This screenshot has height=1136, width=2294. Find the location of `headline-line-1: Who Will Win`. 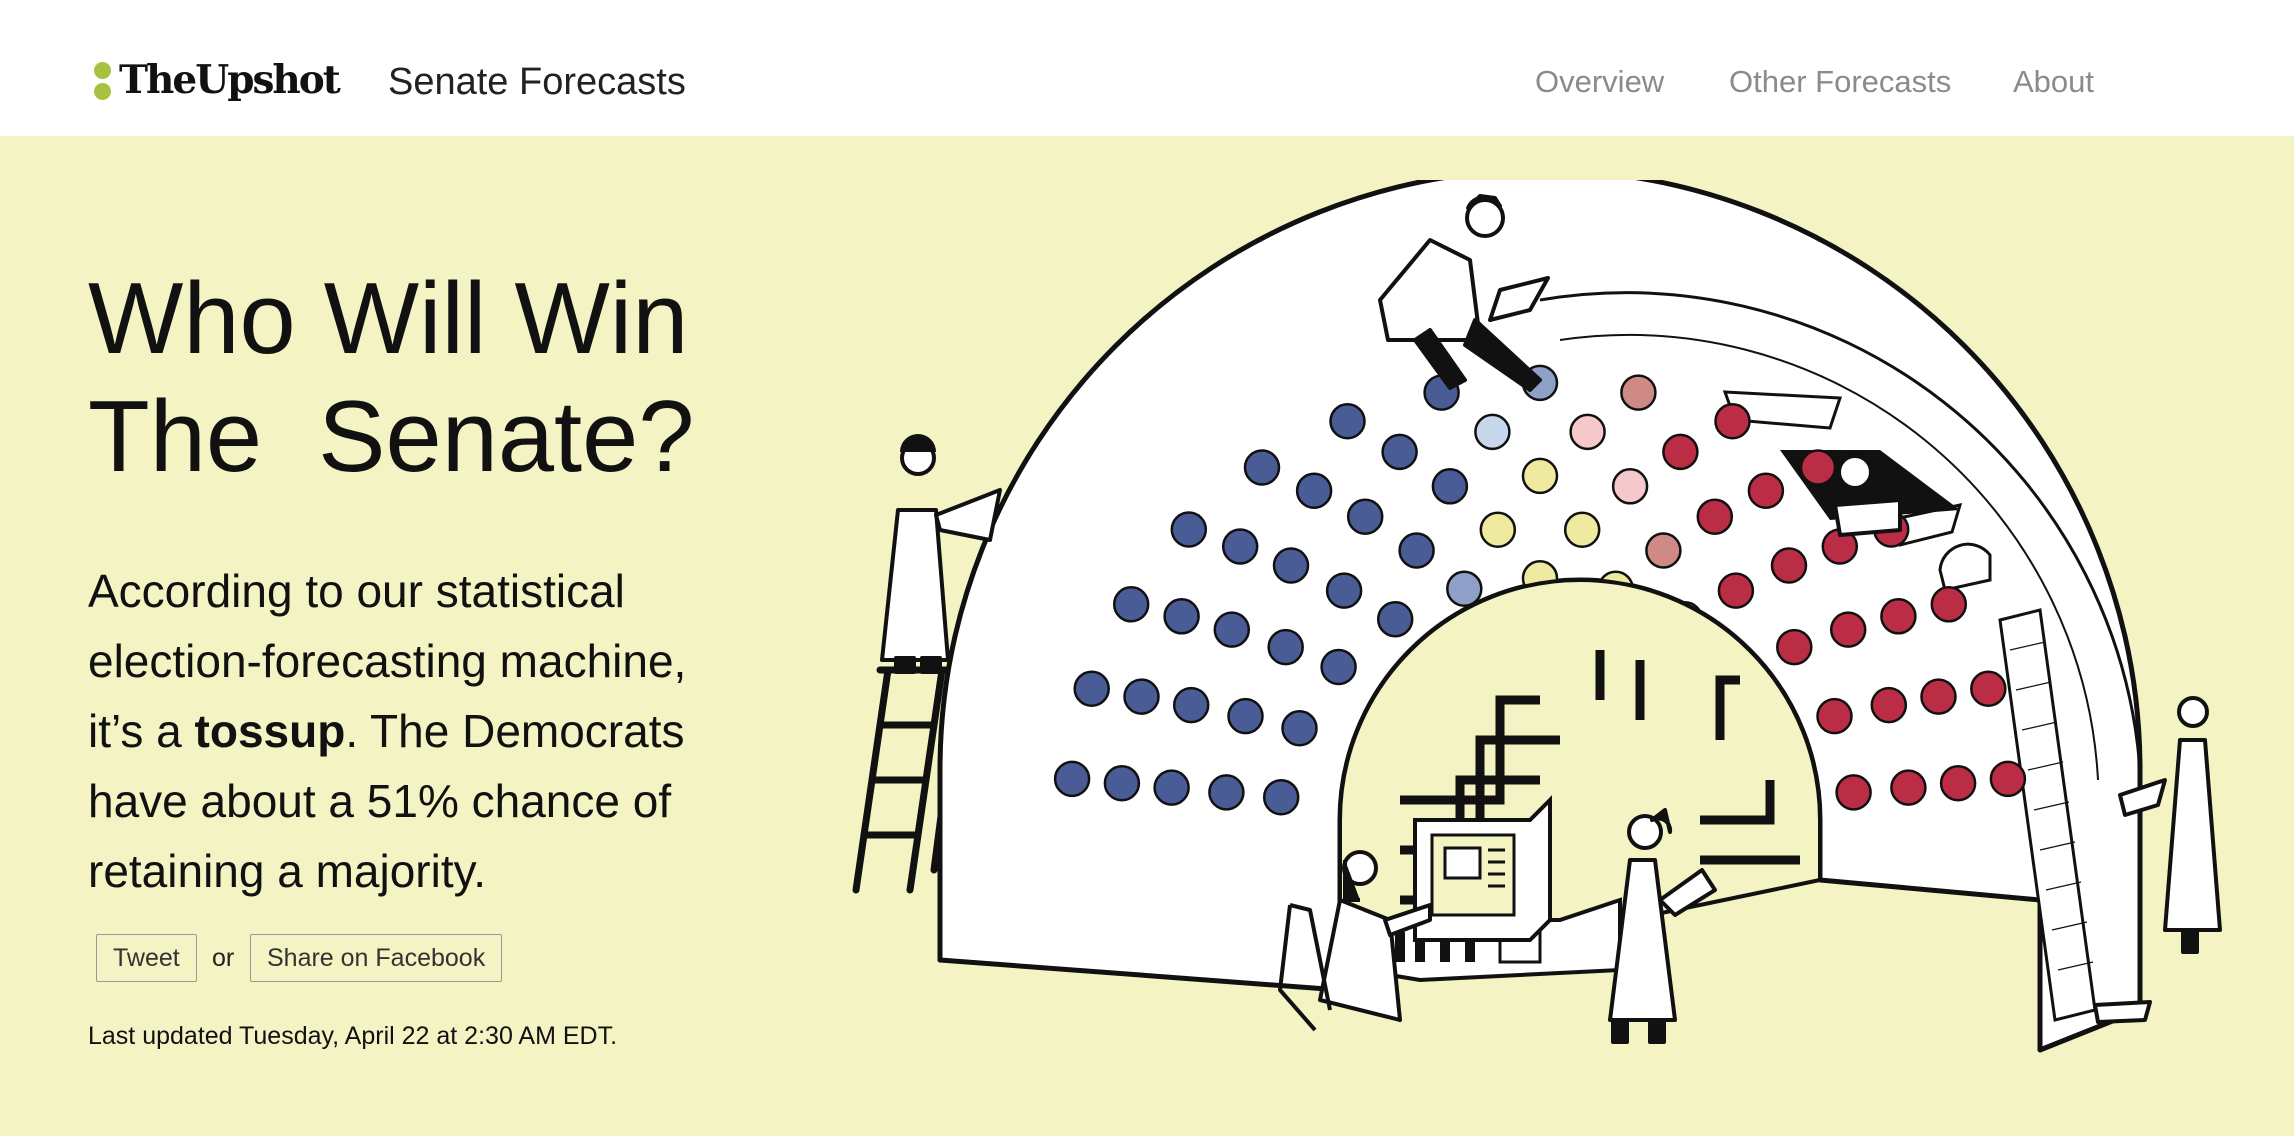

headline-line-1: Who Will Win is located at coordinates (388, 319).